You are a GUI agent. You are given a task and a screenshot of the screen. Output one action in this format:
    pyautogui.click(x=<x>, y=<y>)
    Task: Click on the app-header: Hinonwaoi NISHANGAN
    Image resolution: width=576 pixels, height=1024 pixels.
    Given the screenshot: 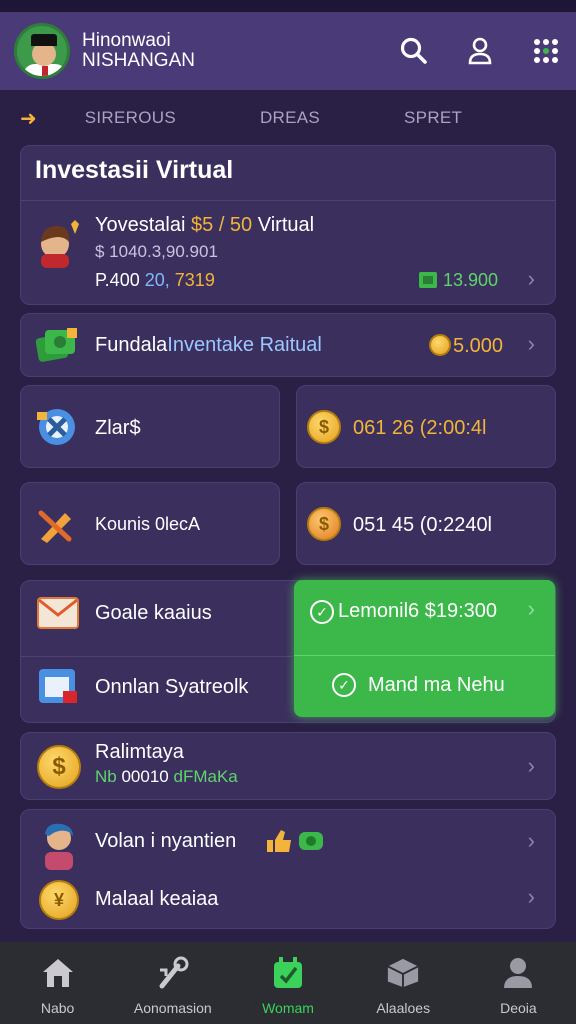 What is the action you would take?
    pyautogui.click(x=288, y=51)
    